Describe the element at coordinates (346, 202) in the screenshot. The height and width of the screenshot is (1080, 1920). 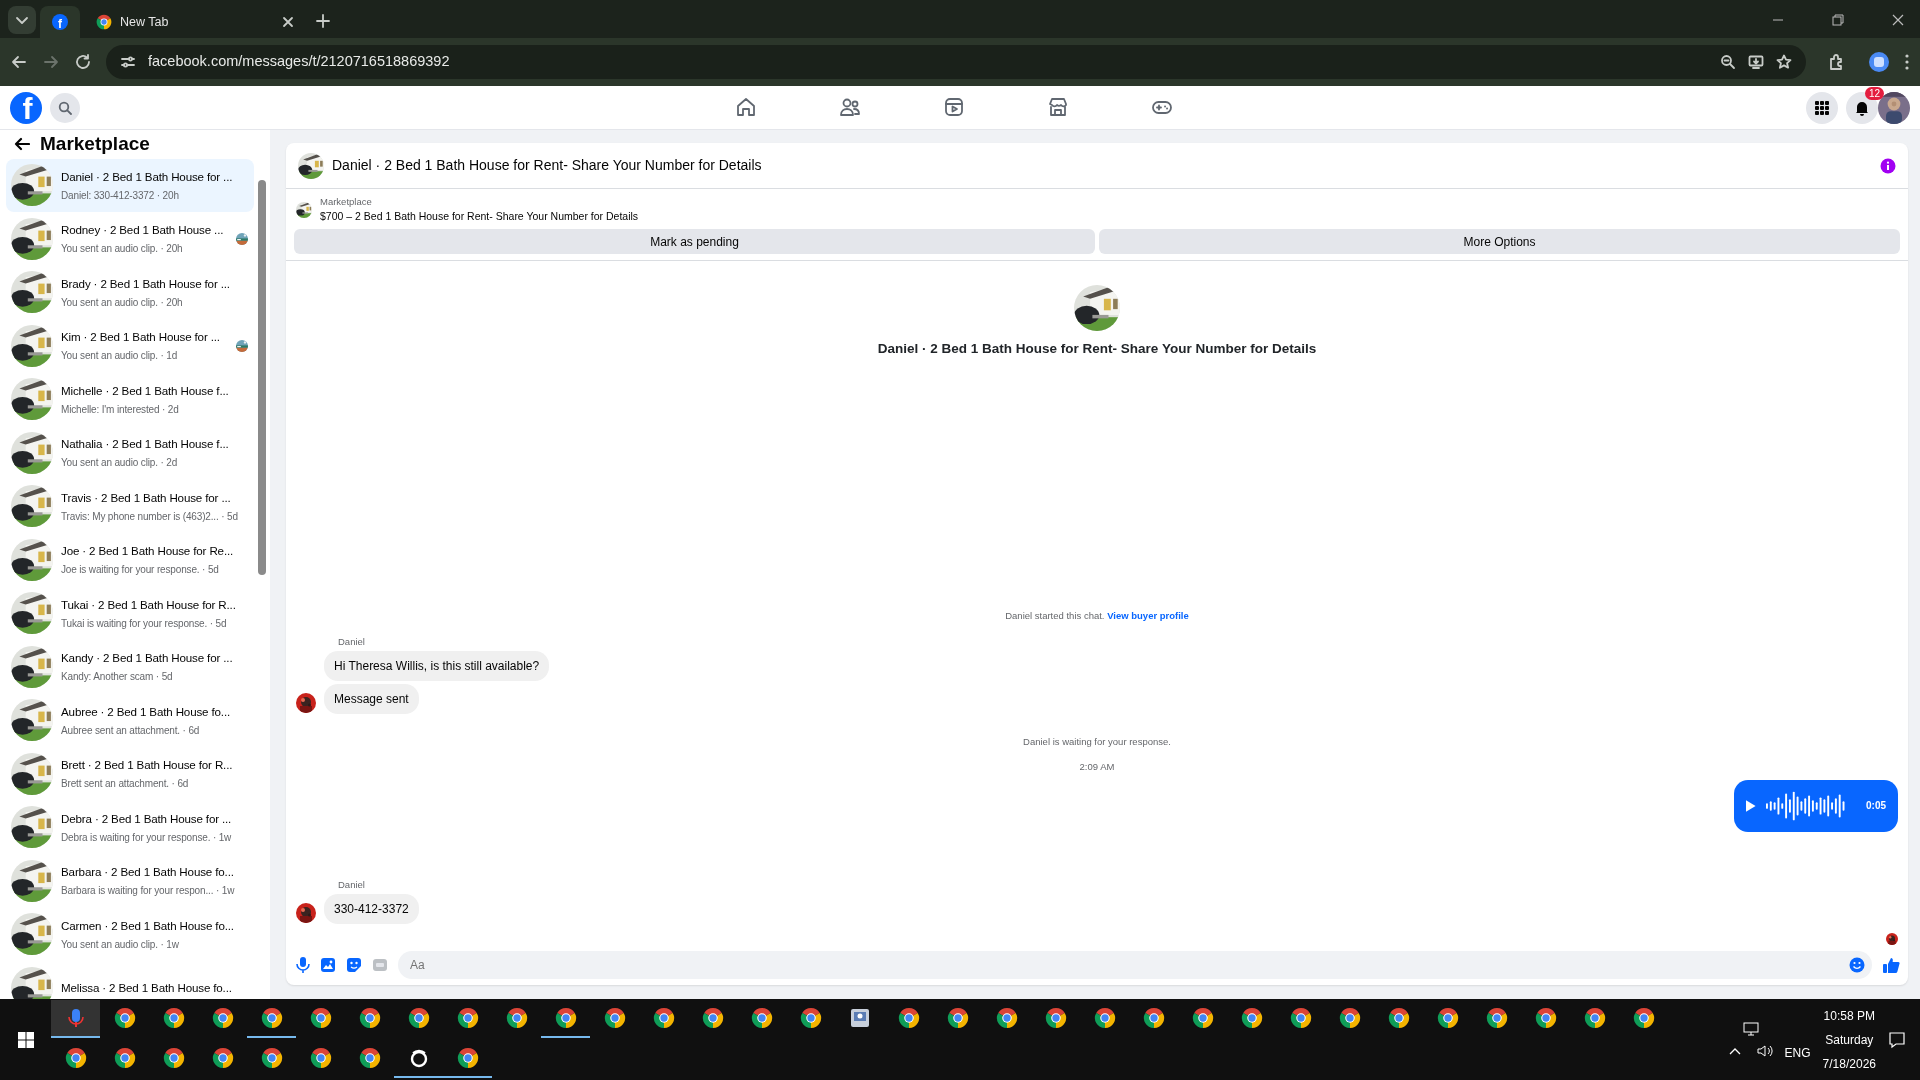
I see `listing-label: Marketplace` at that location.